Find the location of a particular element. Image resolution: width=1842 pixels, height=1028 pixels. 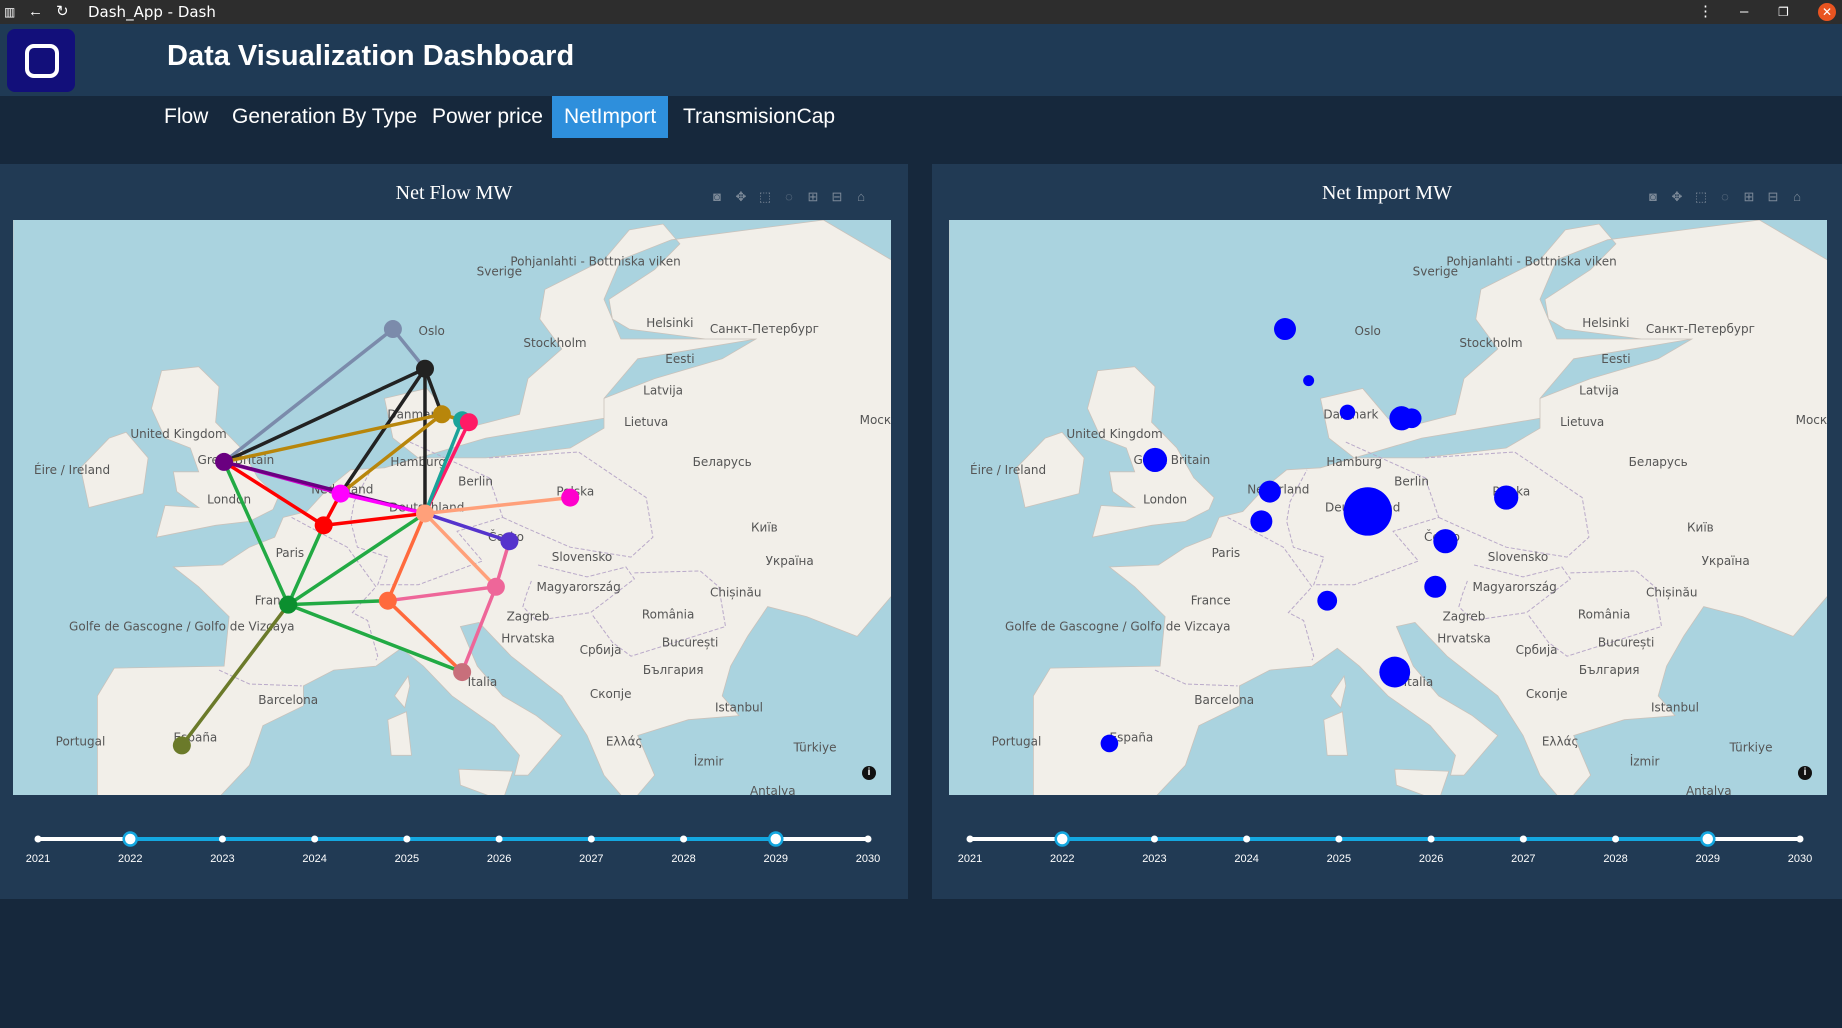

tab-transmisioncap: TransmisionCap is located at coordinates (759, 117).